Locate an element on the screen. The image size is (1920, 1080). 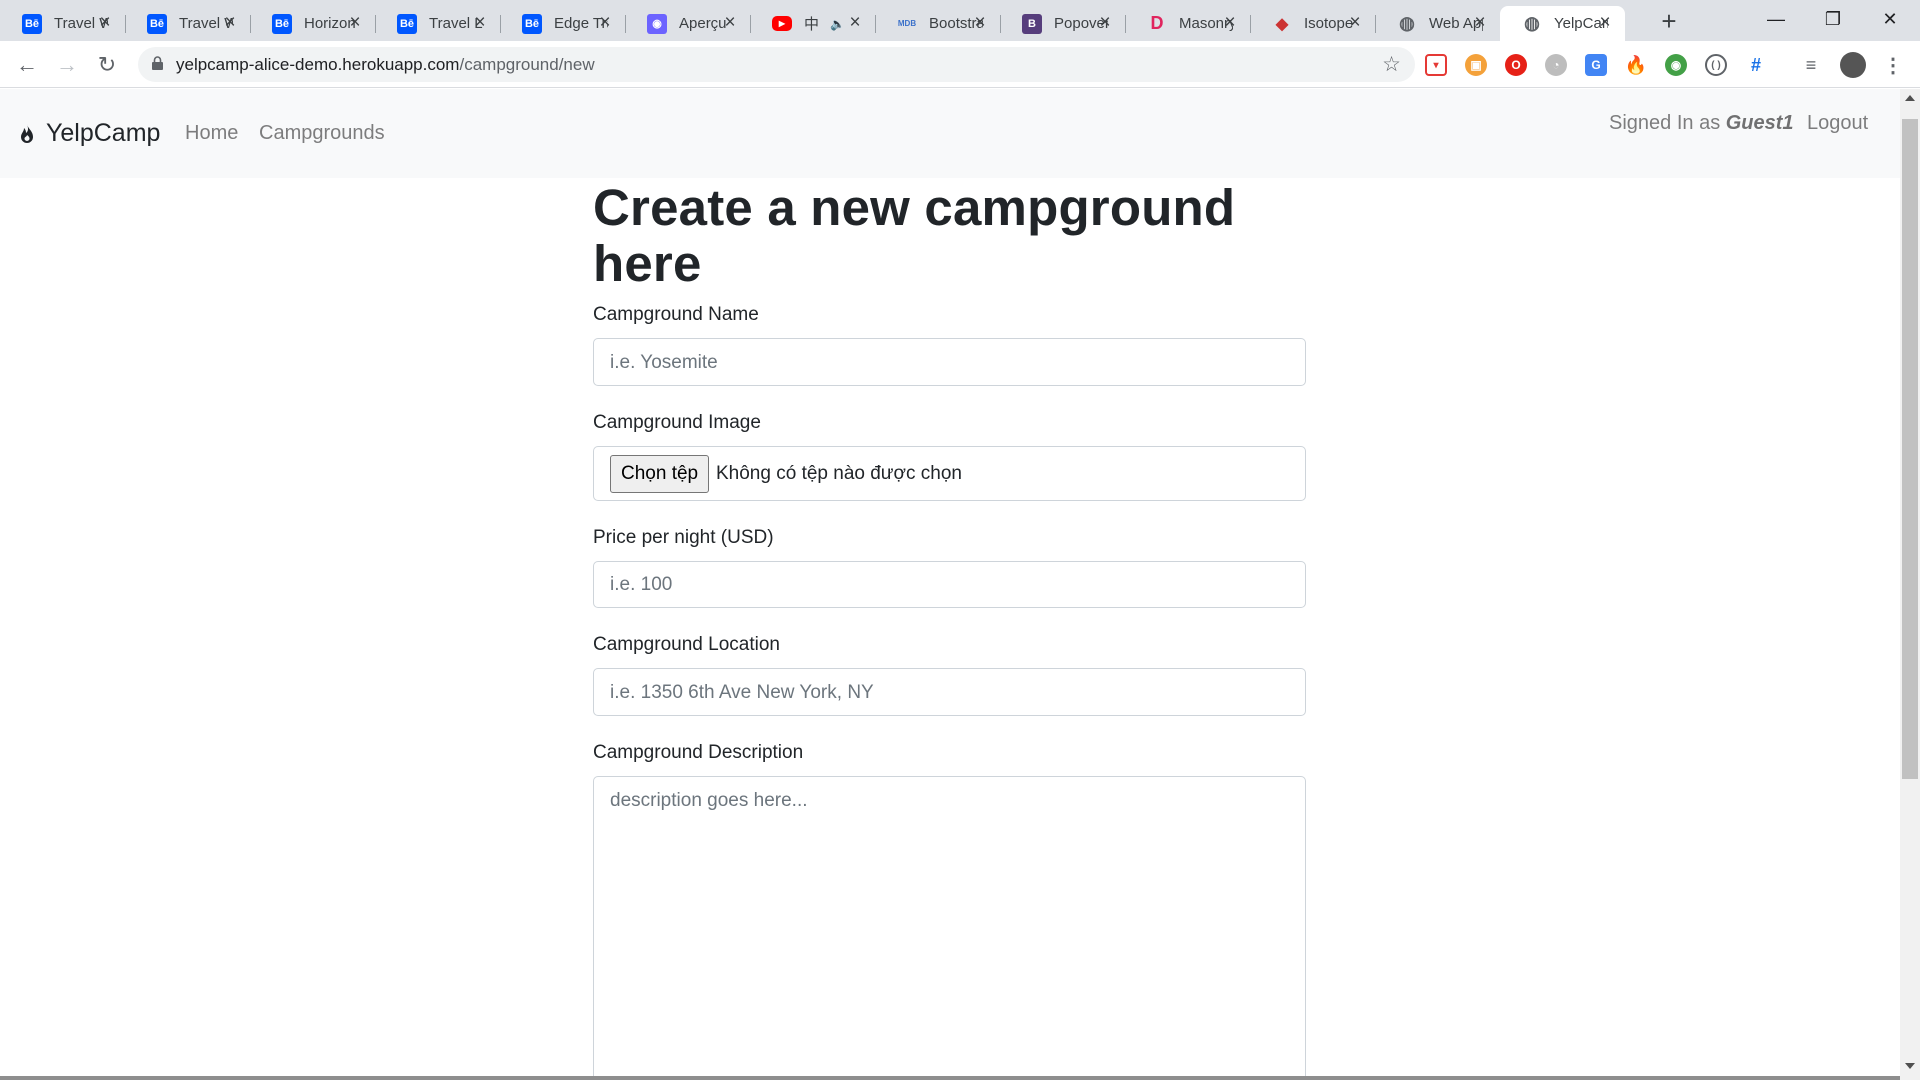
media-control-icon: ≡ is located at coordinates (1811, 65).